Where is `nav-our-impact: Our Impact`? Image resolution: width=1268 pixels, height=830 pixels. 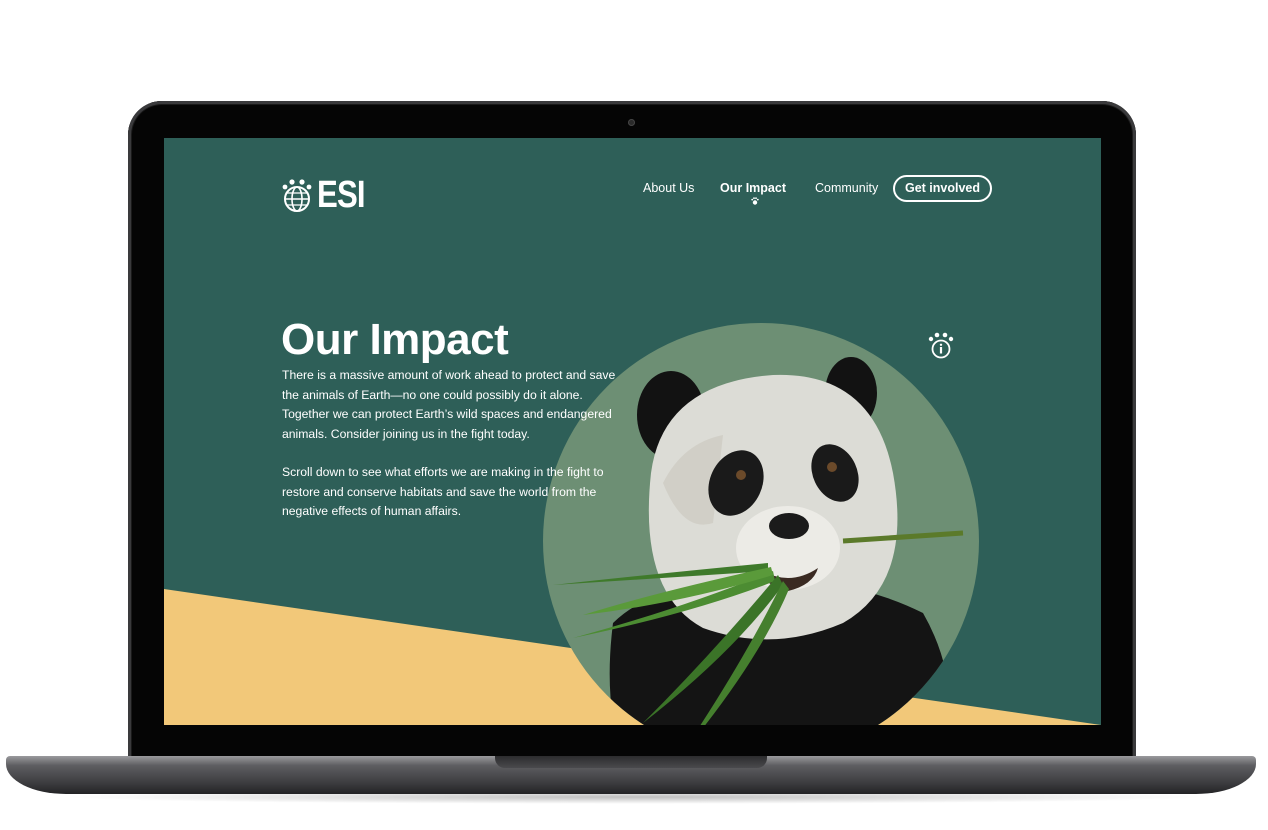
nav-our-impact: Our Impact is located at coordinates (753, 188).